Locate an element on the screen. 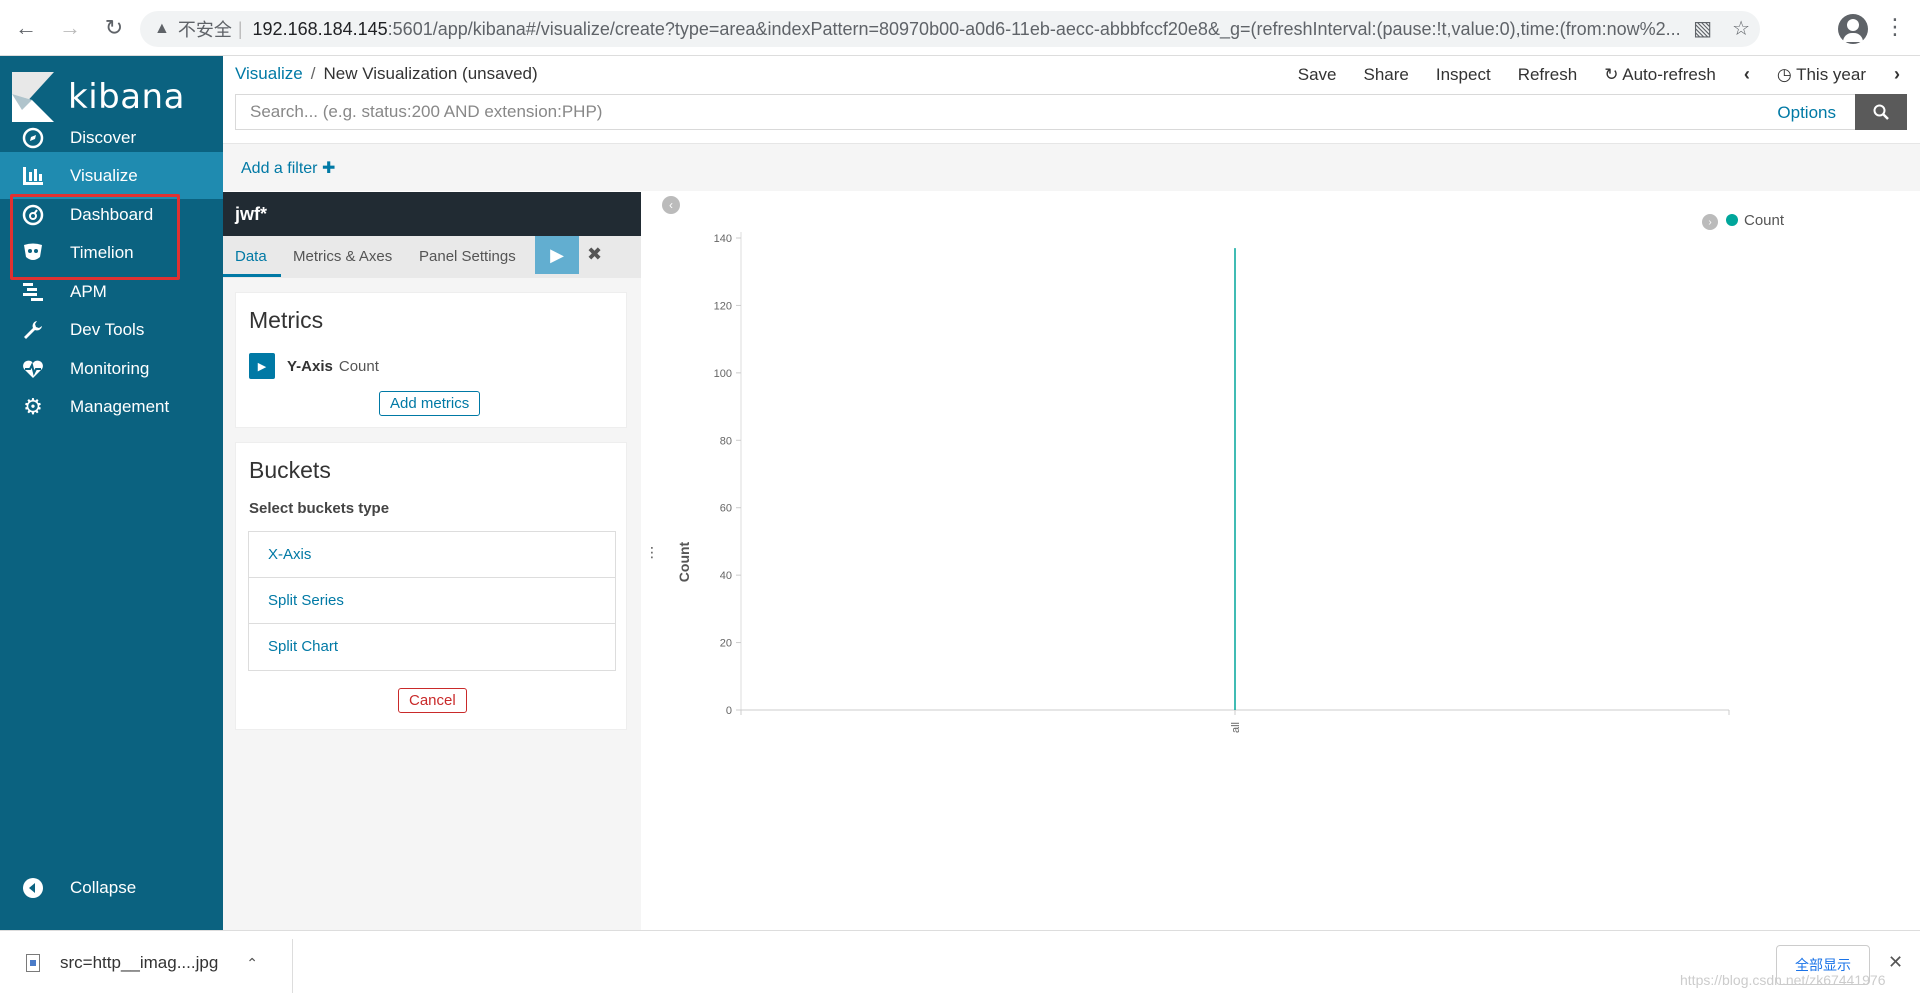  legend-toggle-icon: › is located at coordinates (1710, 222).